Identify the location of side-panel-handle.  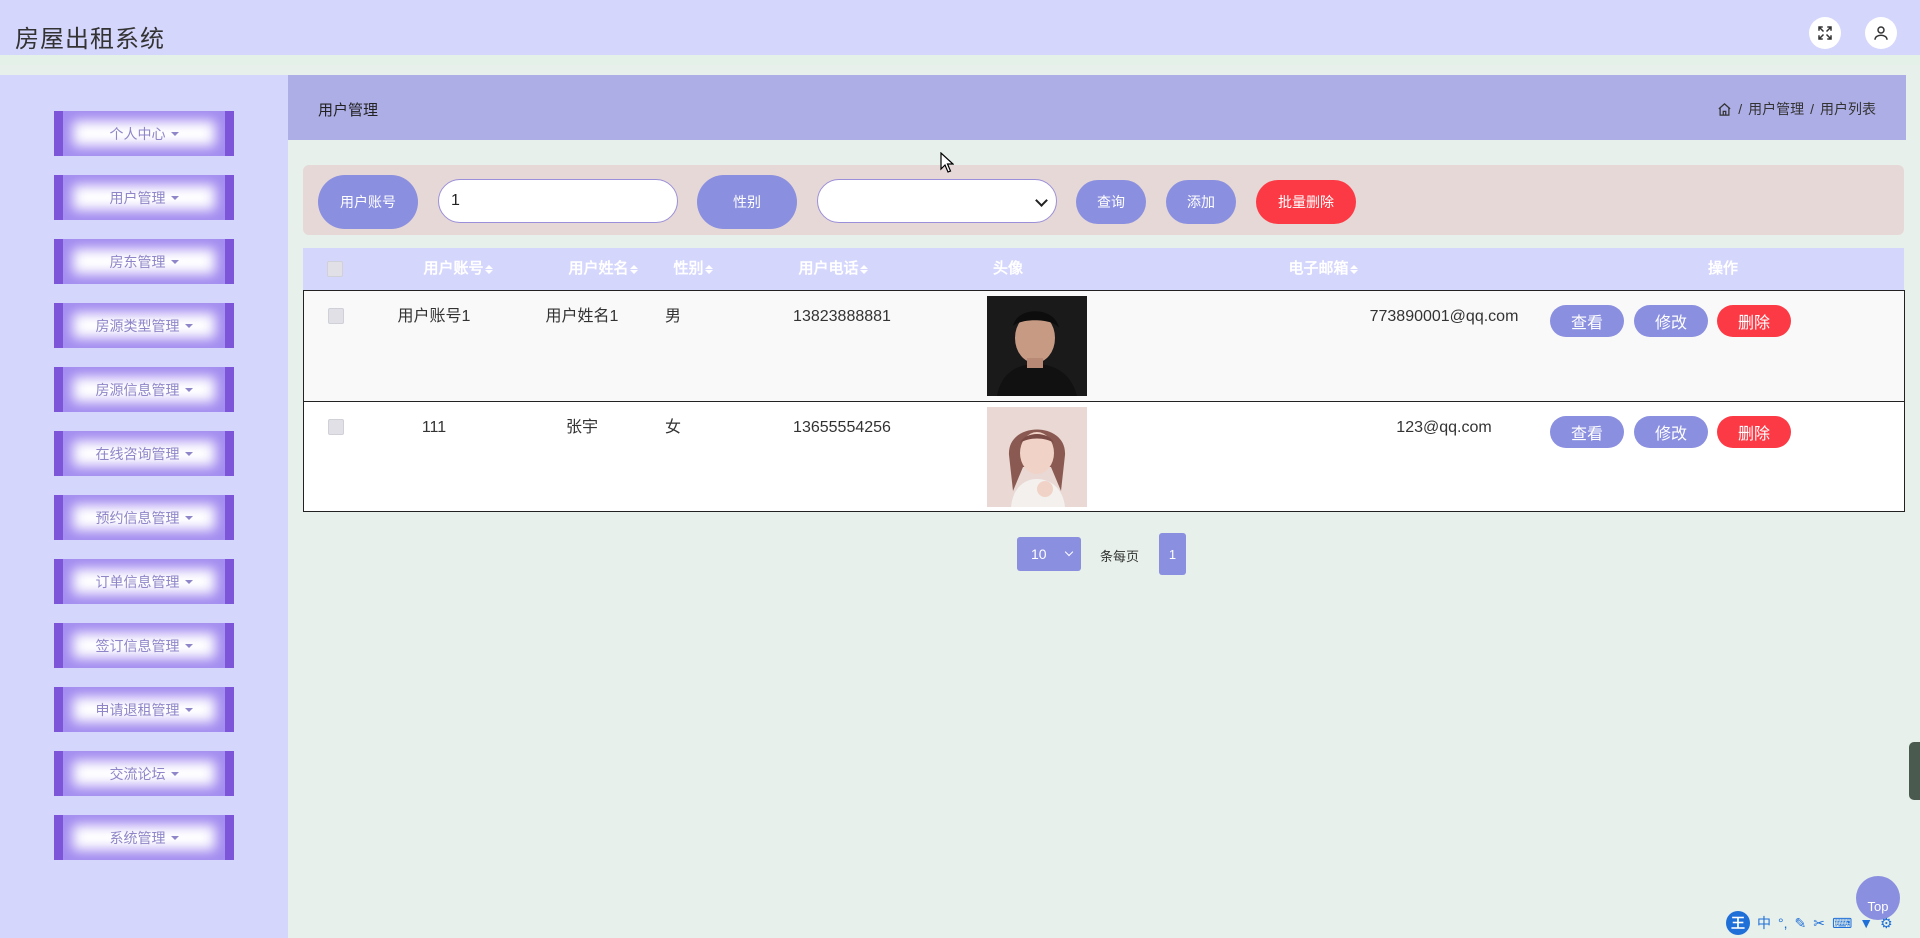
(1914, 771).